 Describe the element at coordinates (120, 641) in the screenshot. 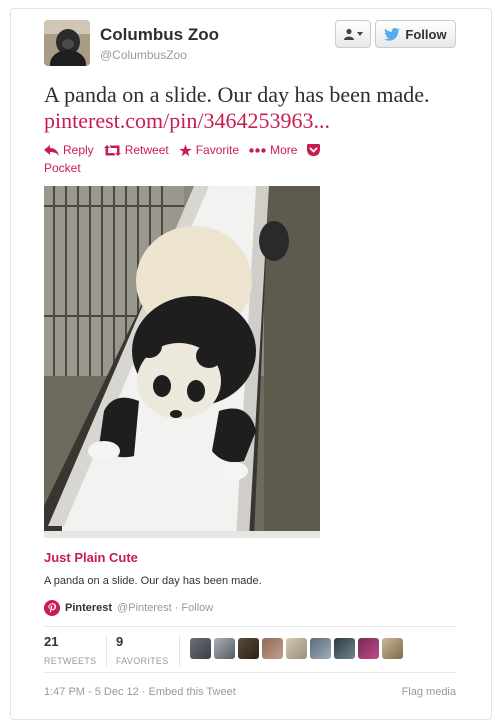

I see `favorites-count: 9` at that location.